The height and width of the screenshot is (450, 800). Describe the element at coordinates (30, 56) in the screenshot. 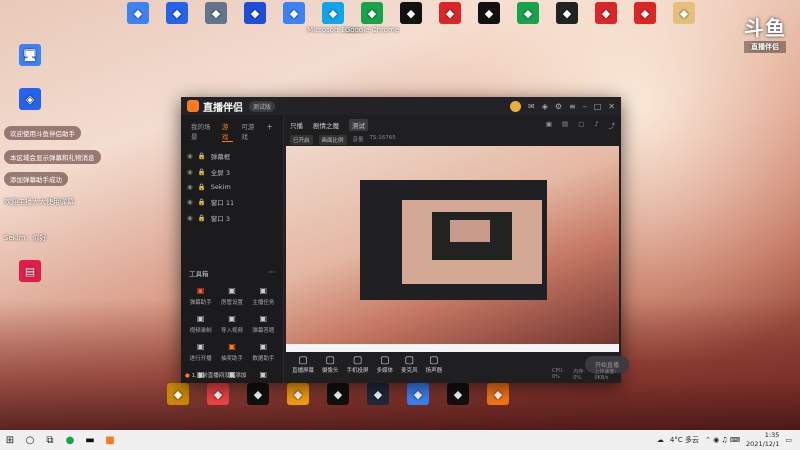

I see `desktop-icon-computer: 🖥` at that location.